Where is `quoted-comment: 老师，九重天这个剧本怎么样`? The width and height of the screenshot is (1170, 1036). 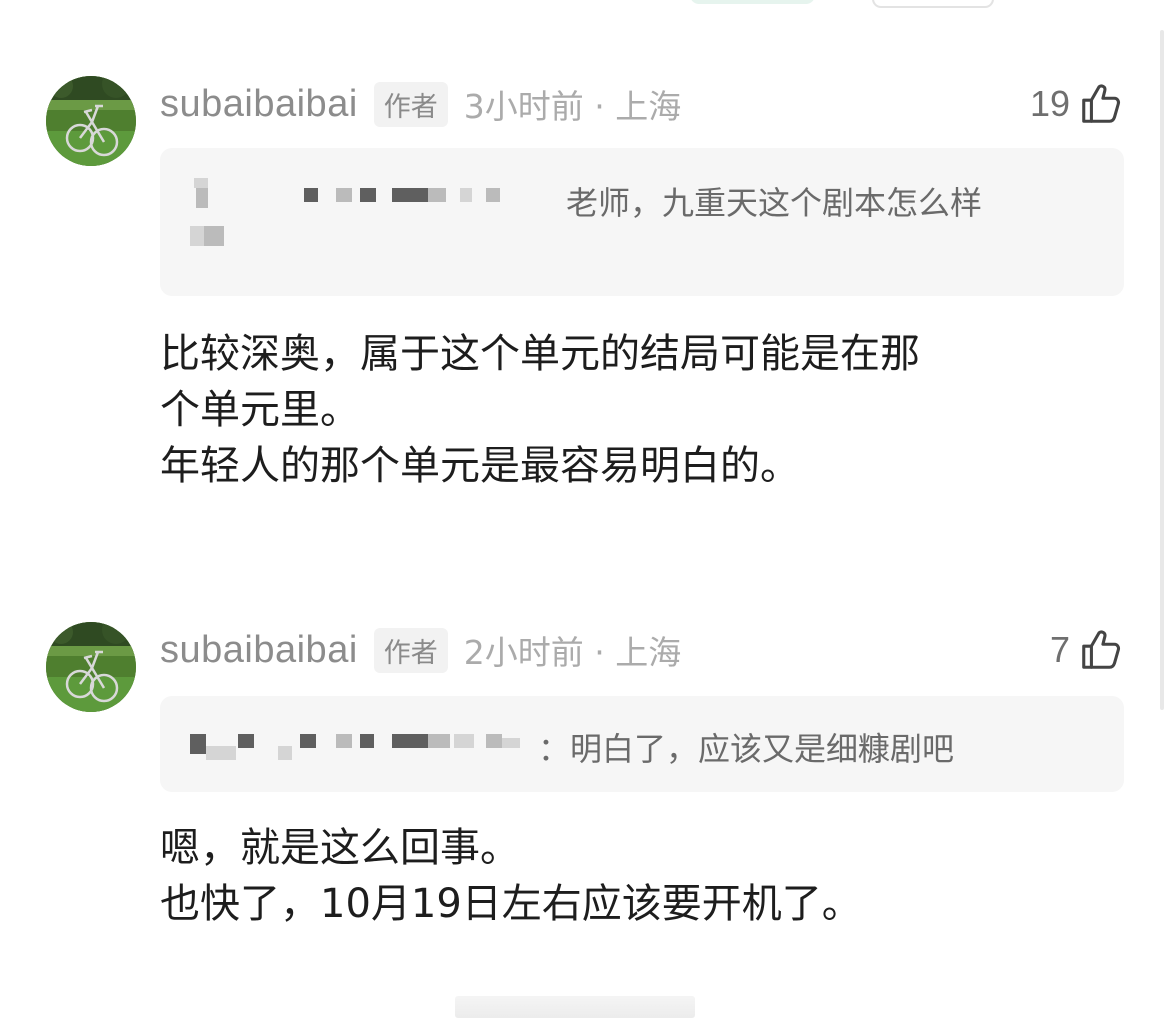 quoted-comment: 老师，九重天这个剧本怎么样 is located at coordinates (642, 222).